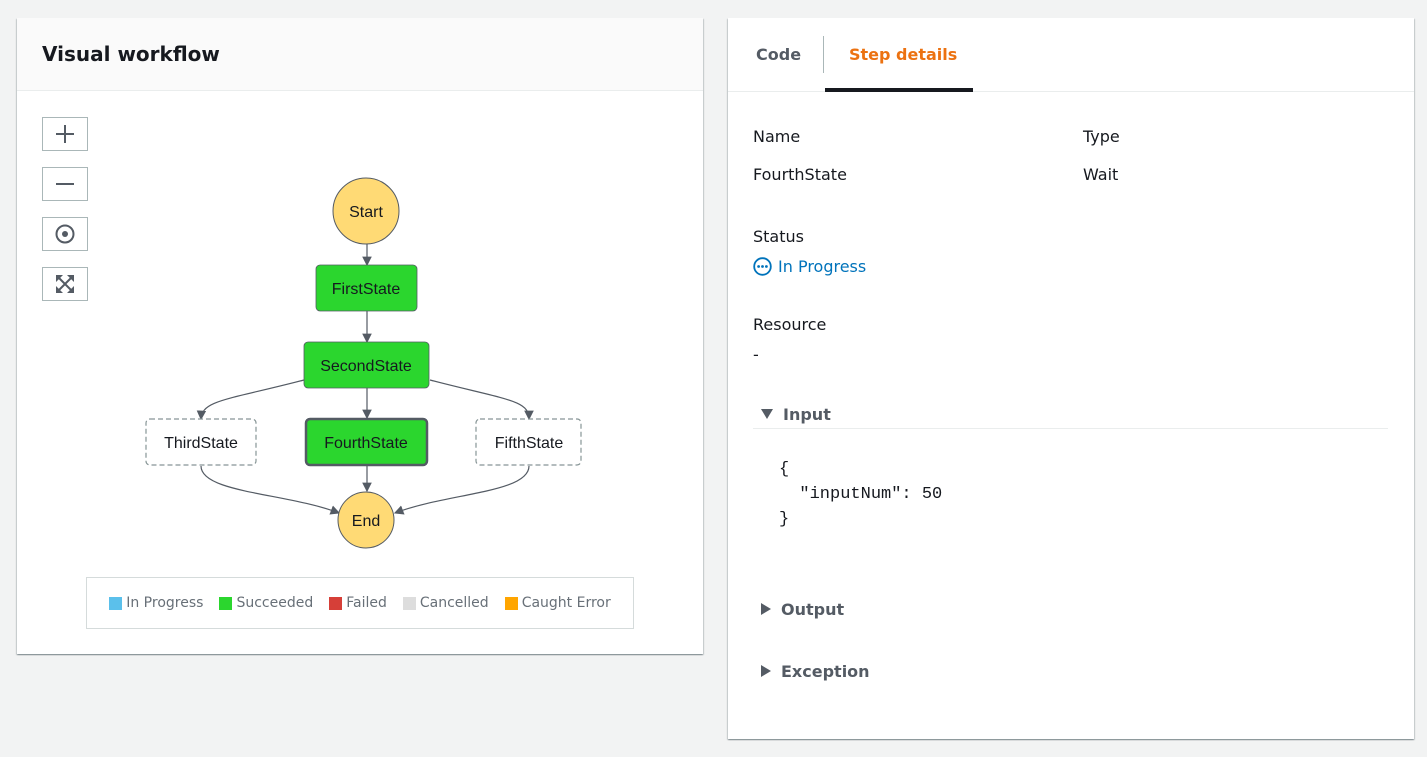  Describe the element at coordinates (813, 609) in the screenshot. I see `output-label: Output` at that location.